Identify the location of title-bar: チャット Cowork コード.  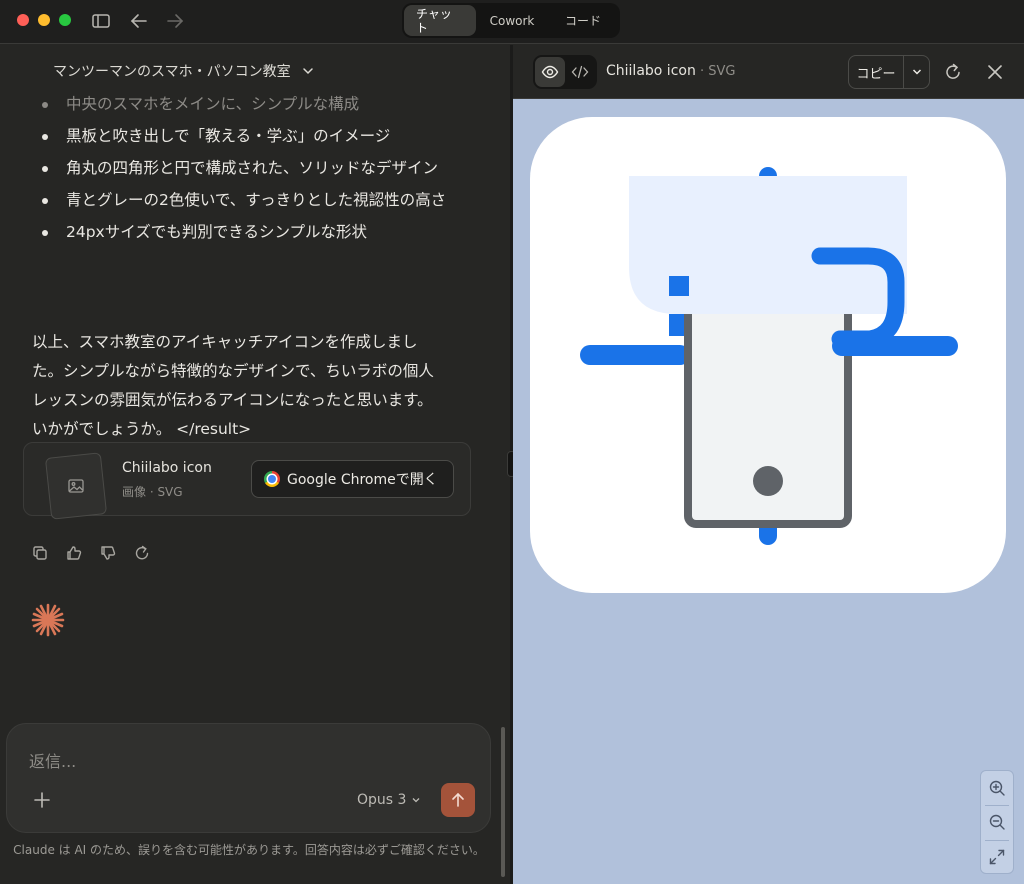
(512, 22).